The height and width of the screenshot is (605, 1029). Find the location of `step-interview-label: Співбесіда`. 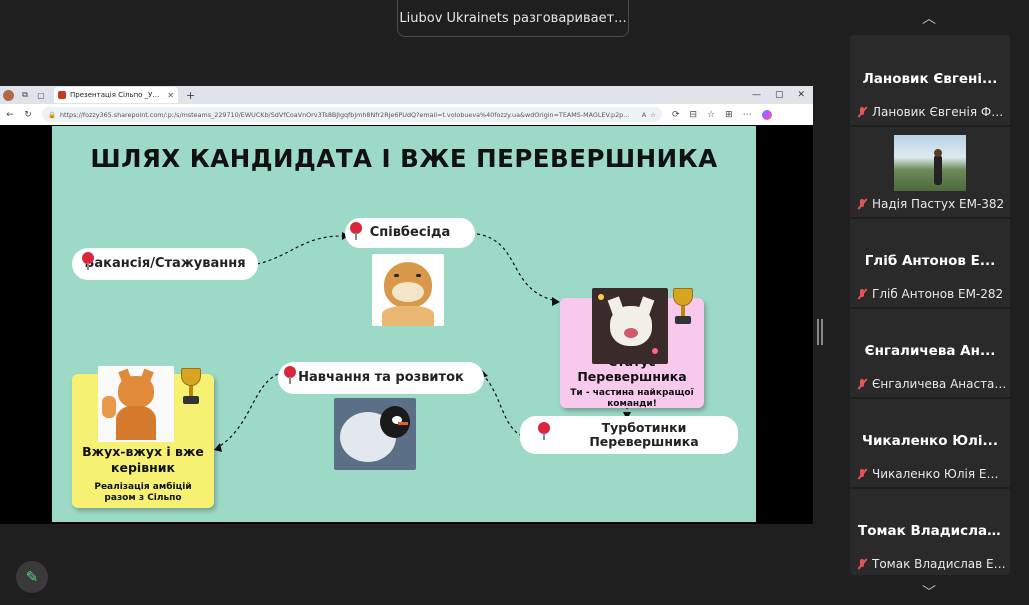

step-interview-label: Співбесіда is located at coordinates (410, 232).